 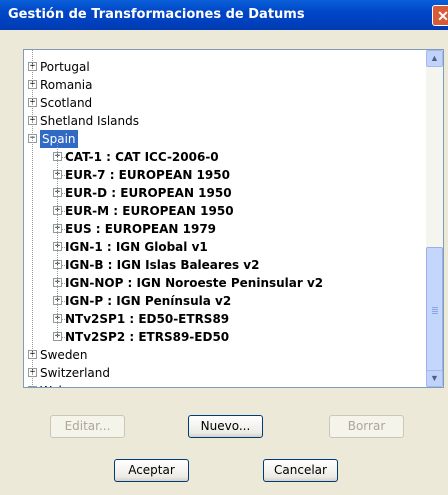 I want to click on window-title: Gestión de Transformaciones de Datums, so click(x=156, y=14).